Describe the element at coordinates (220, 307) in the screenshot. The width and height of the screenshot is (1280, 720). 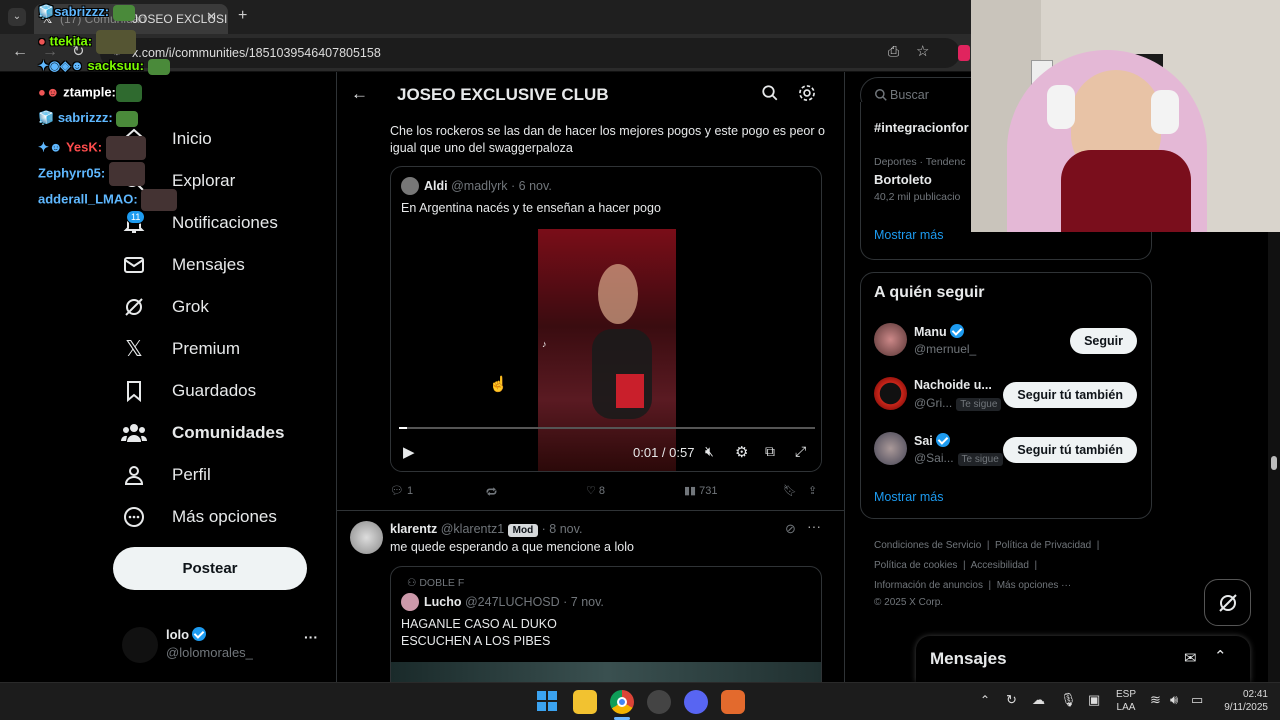
I see `nav-grok: Grok` at that location.